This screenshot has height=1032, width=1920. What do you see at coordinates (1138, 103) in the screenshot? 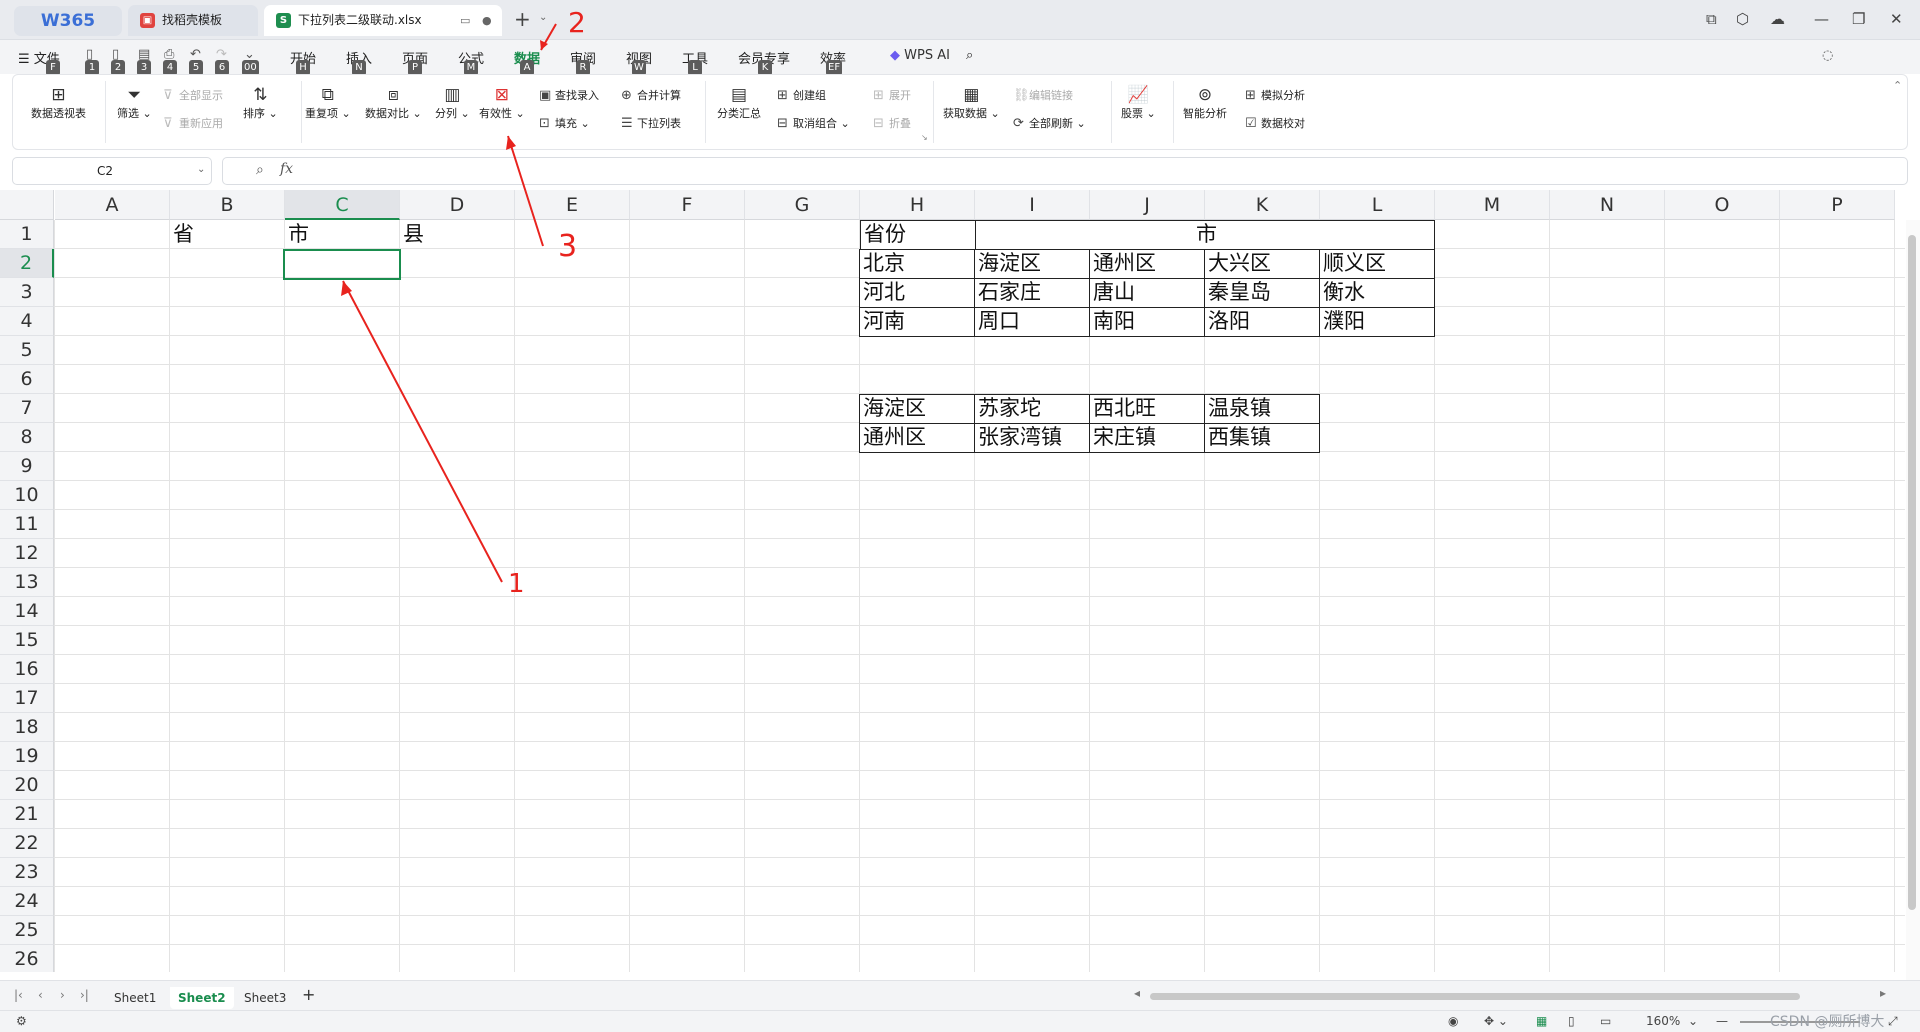
I see `stocks-button: 📈 股票 ⌄` at bounding box center [1138, 103].